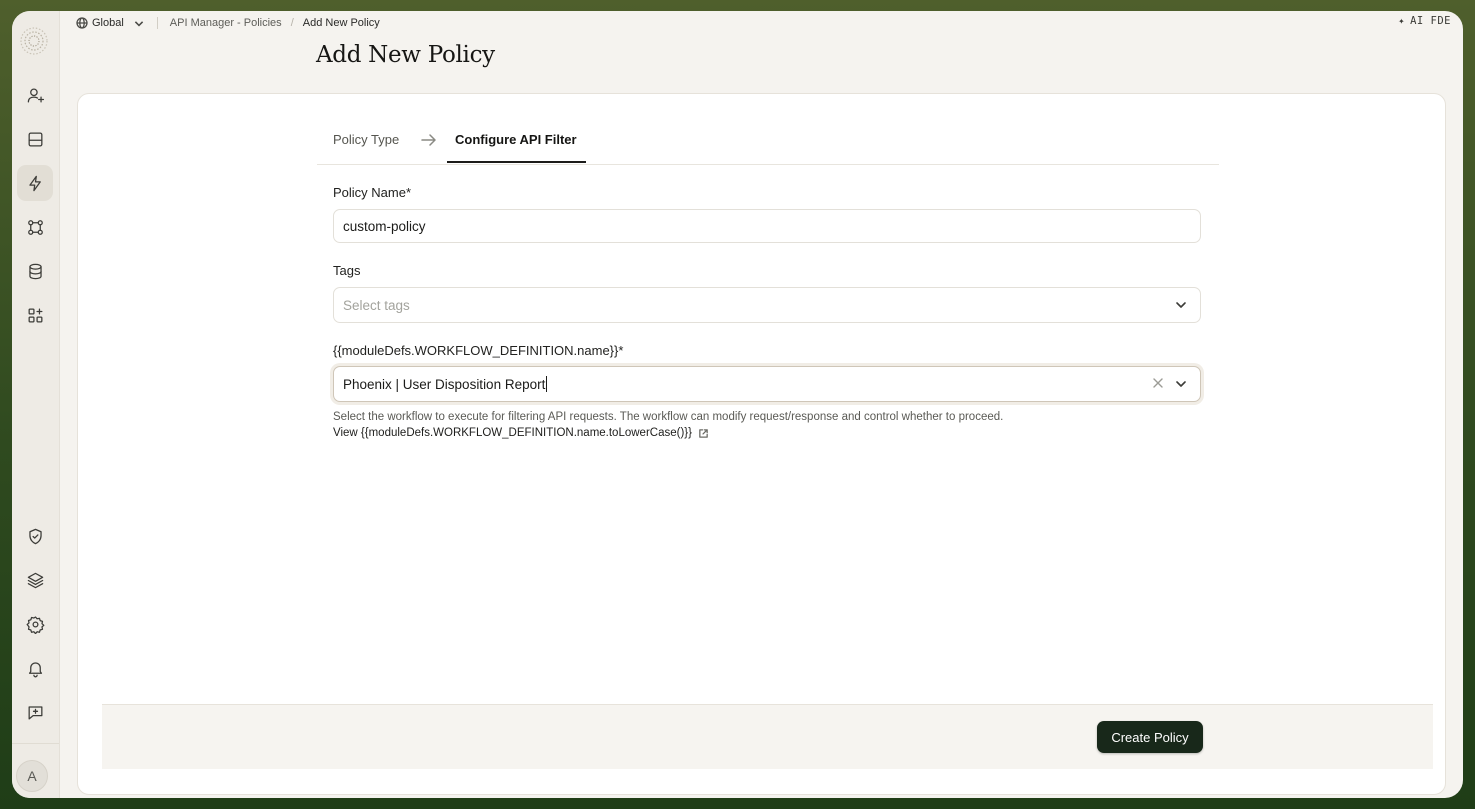 This screenshot has width=1475, height=809. Describe the element at coordinates (516, 162) in the screenshot. I see `active-tab-indicator` at that location.